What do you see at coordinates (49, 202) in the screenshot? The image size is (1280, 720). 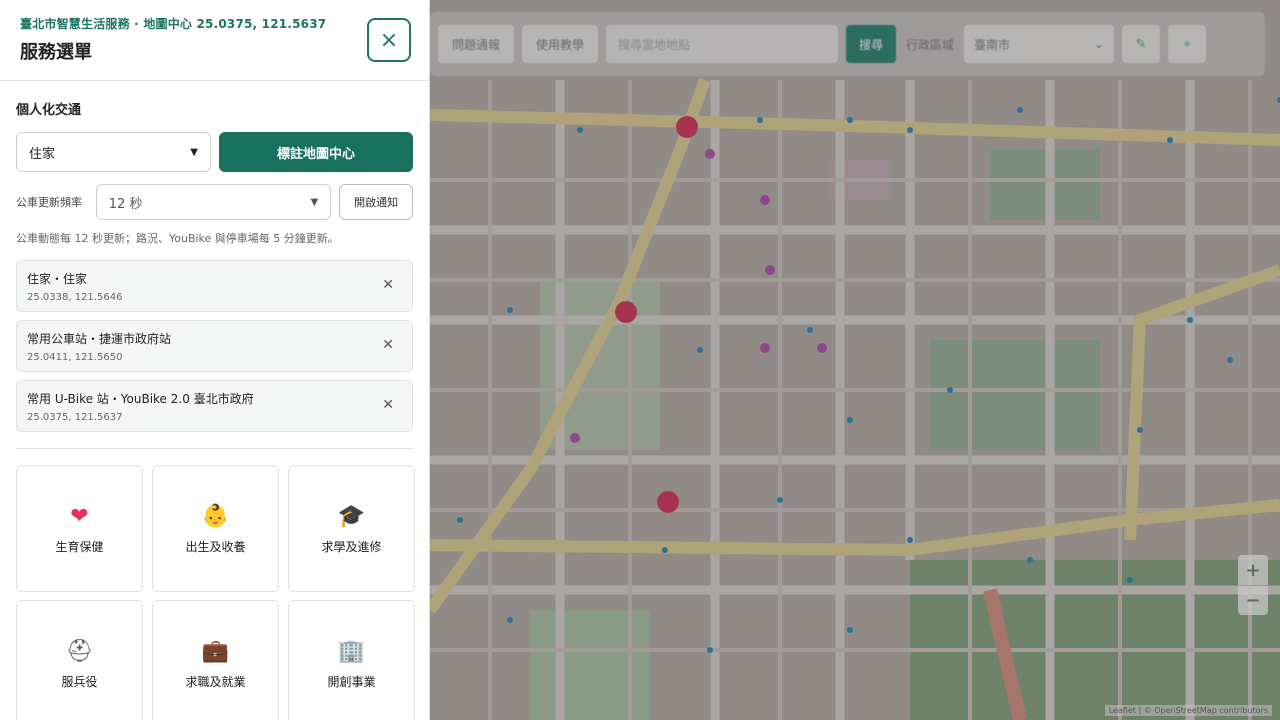 I see `freq-label: 公車更新頻率` at bounding box center [49, 202].